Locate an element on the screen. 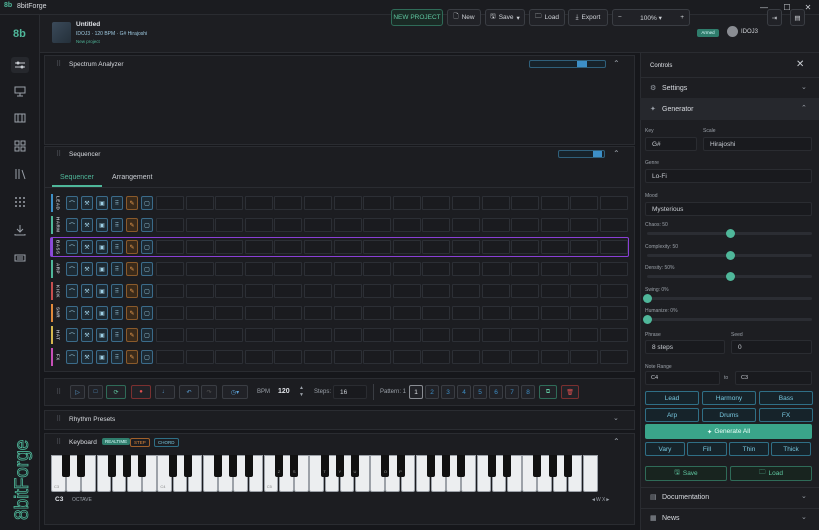  generate-all-button: ✦ Generate All is located at coordinates (728, 431).